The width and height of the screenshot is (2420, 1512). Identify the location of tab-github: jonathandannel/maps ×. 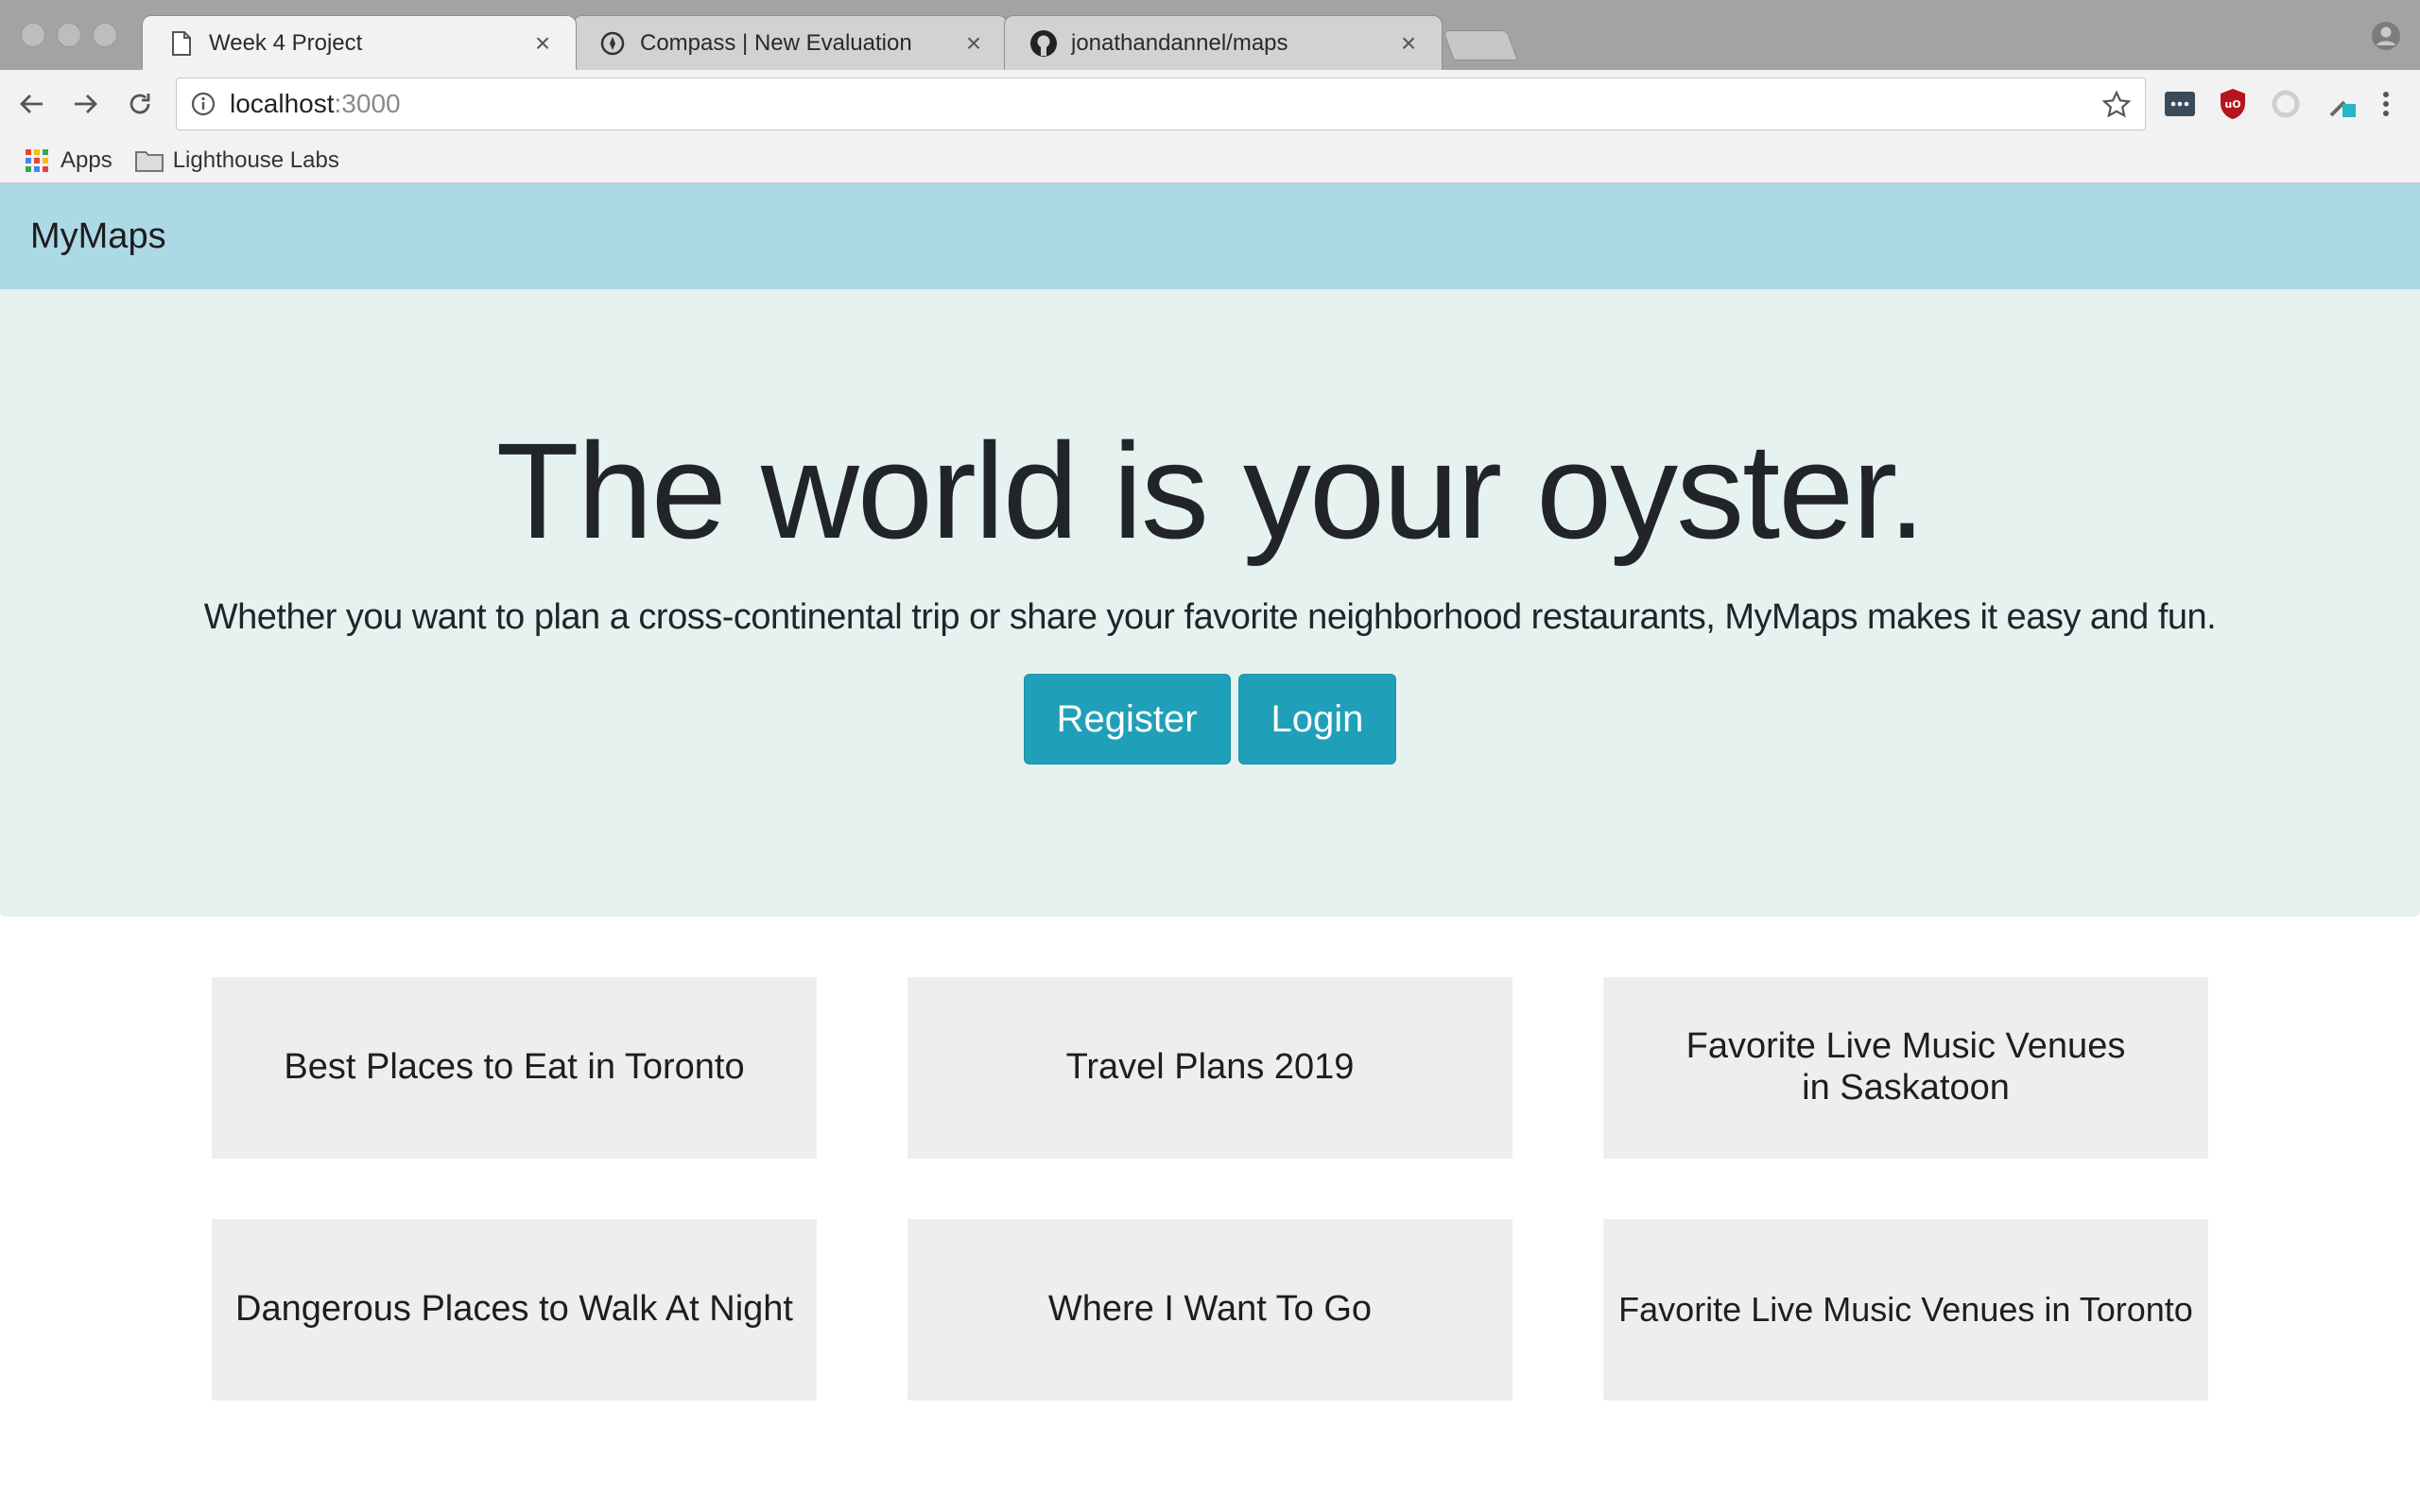
(1224, 42).